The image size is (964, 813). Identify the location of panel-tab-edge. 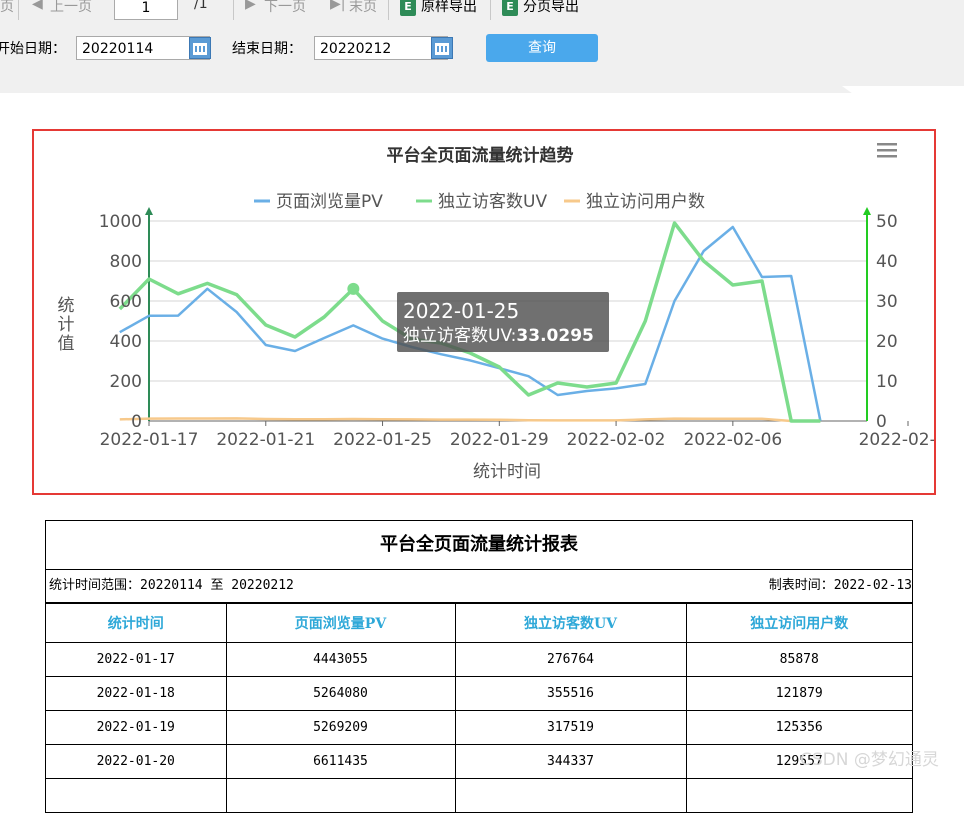
(903, 89).